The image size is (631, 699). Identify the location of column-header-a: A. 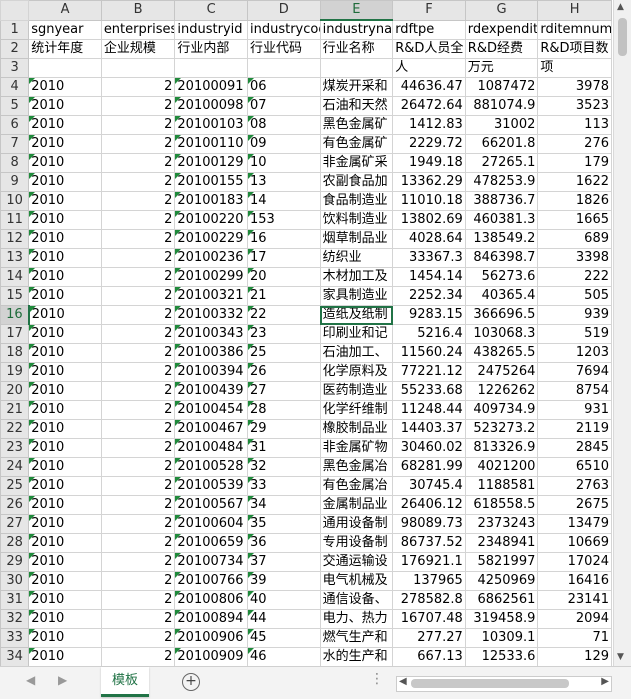
(65, 10).